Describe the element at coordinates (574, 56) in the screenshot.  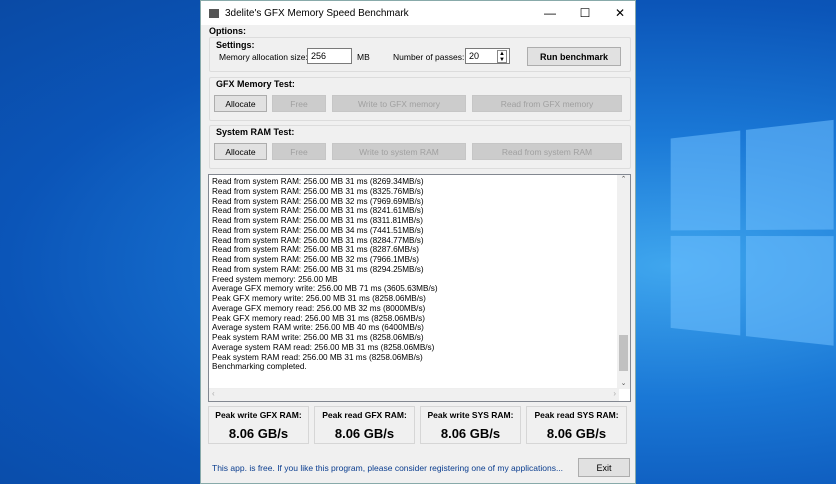
I see `run-benchmark-button: Run benchmark` at that location.